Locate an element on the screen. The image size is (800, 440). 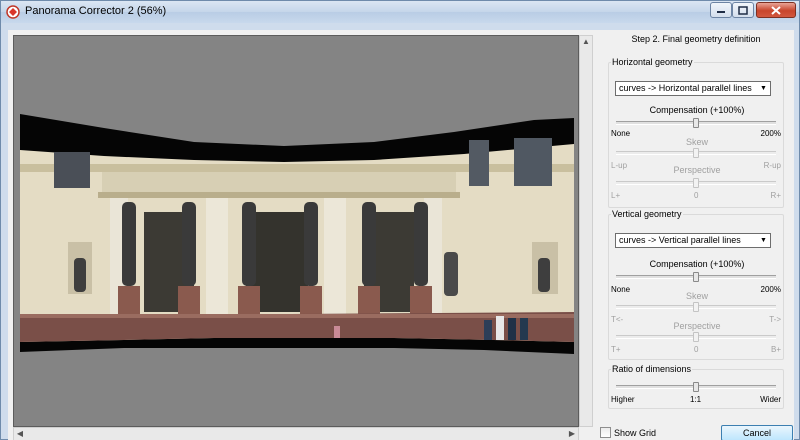
scroll-left-icon: ◀ is located at coordinates (20, 434).